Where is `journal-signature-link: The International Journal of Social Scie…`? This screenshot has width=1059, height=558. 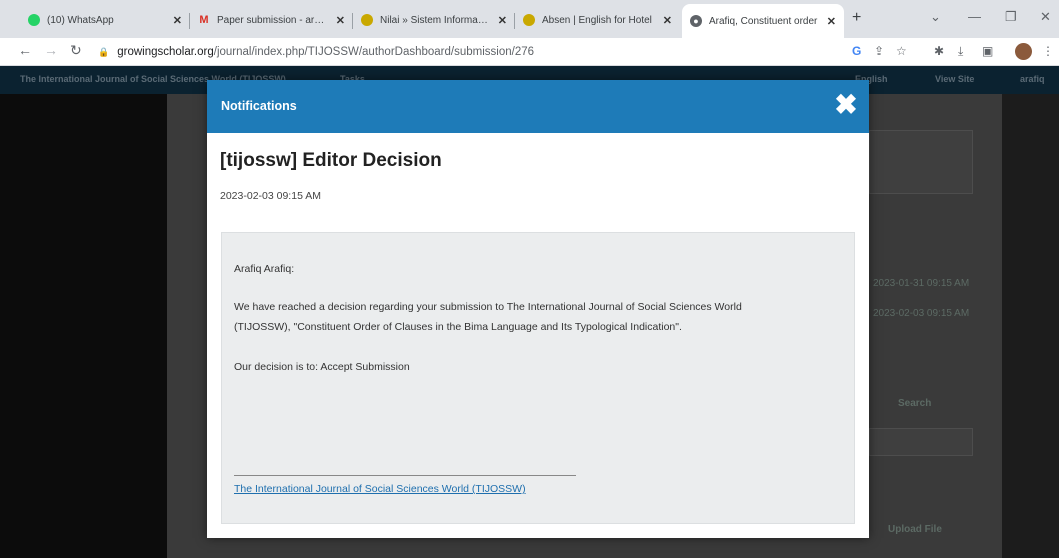
journal-signature-link: The International Journal of Social Scie… is located at coordinates (380, 489).